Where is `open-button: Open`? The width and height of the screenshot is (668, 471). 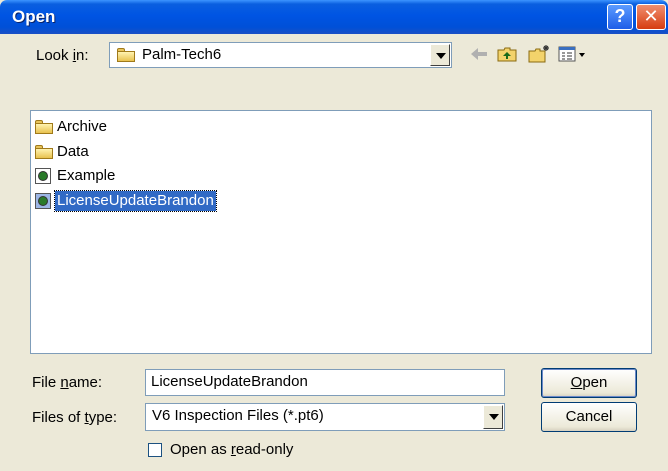 open-button: Open is located at coordinates (589, 383).